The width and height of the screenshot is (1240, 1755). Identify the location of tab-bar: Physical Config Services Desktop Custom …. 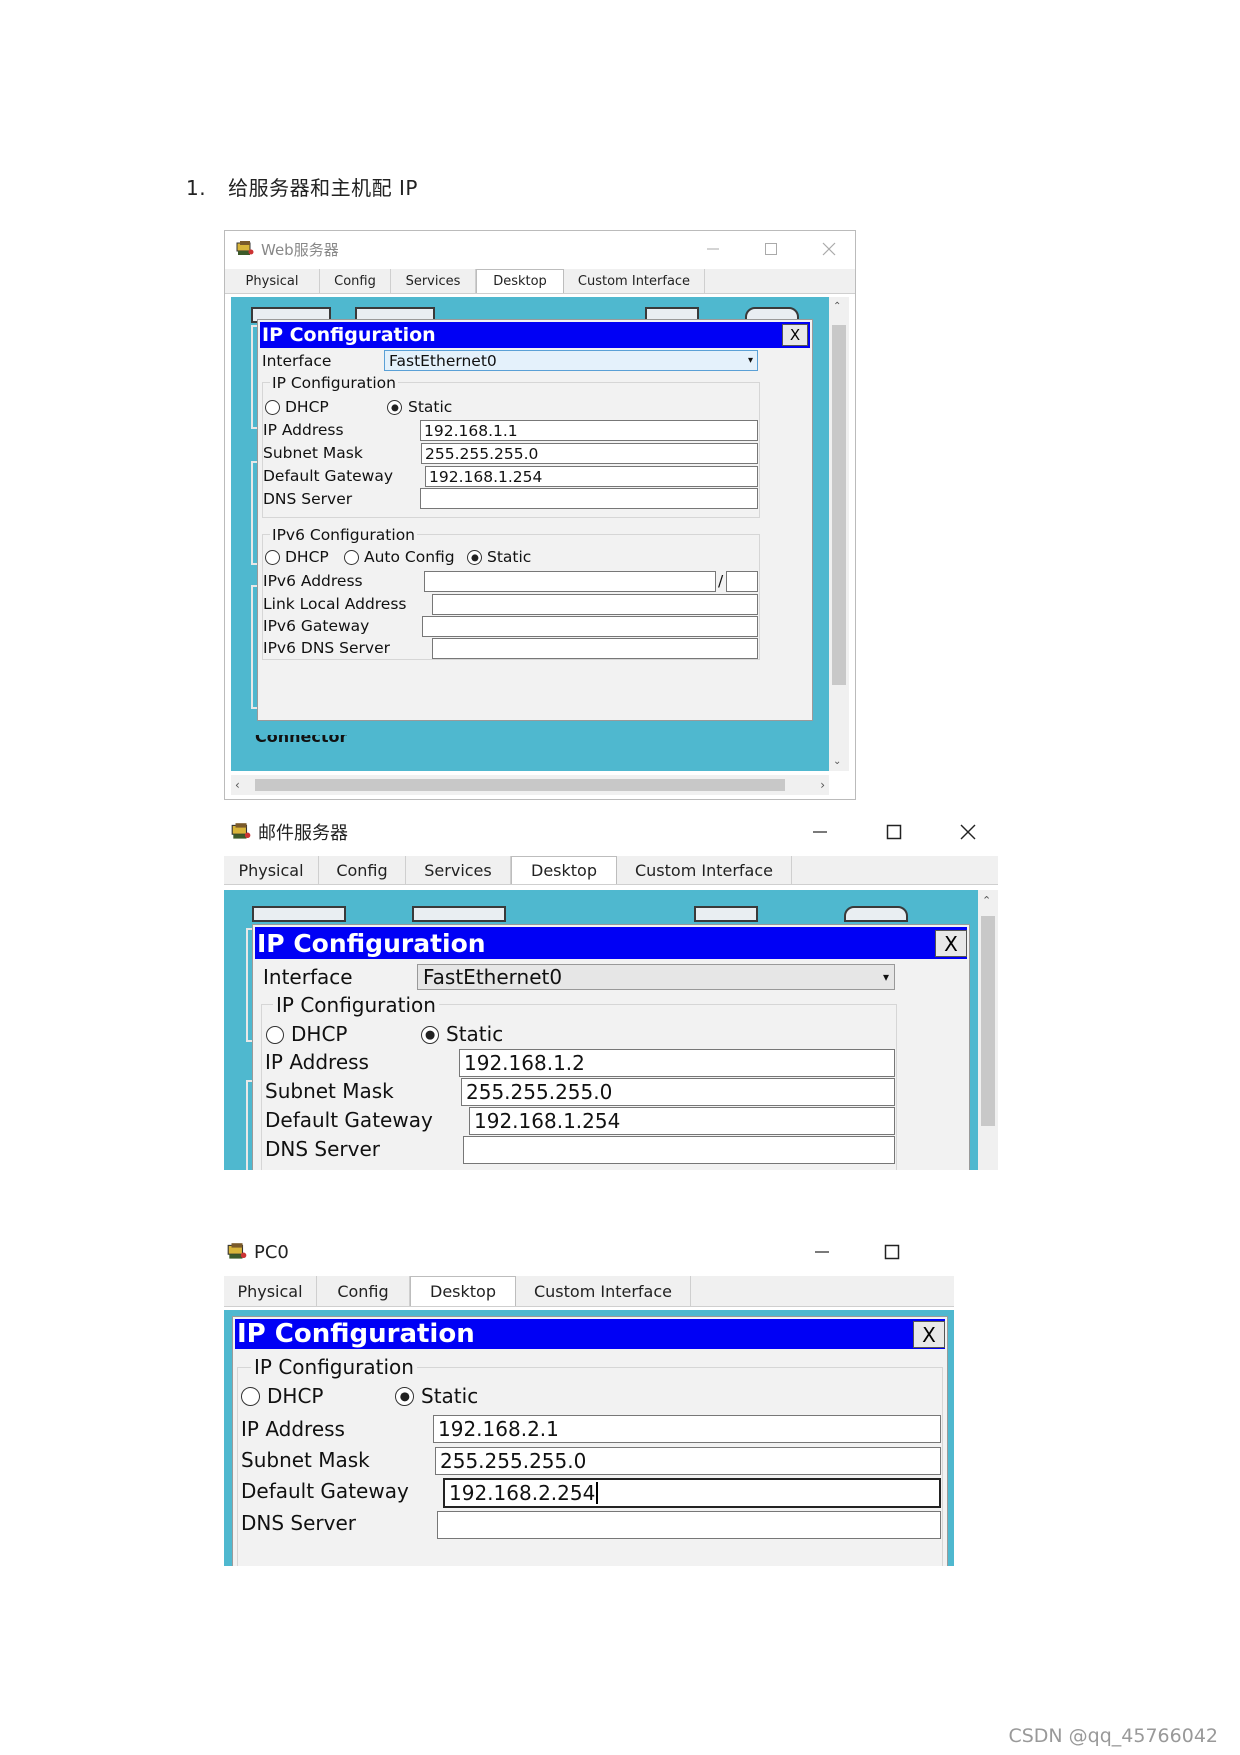
(611, 870).